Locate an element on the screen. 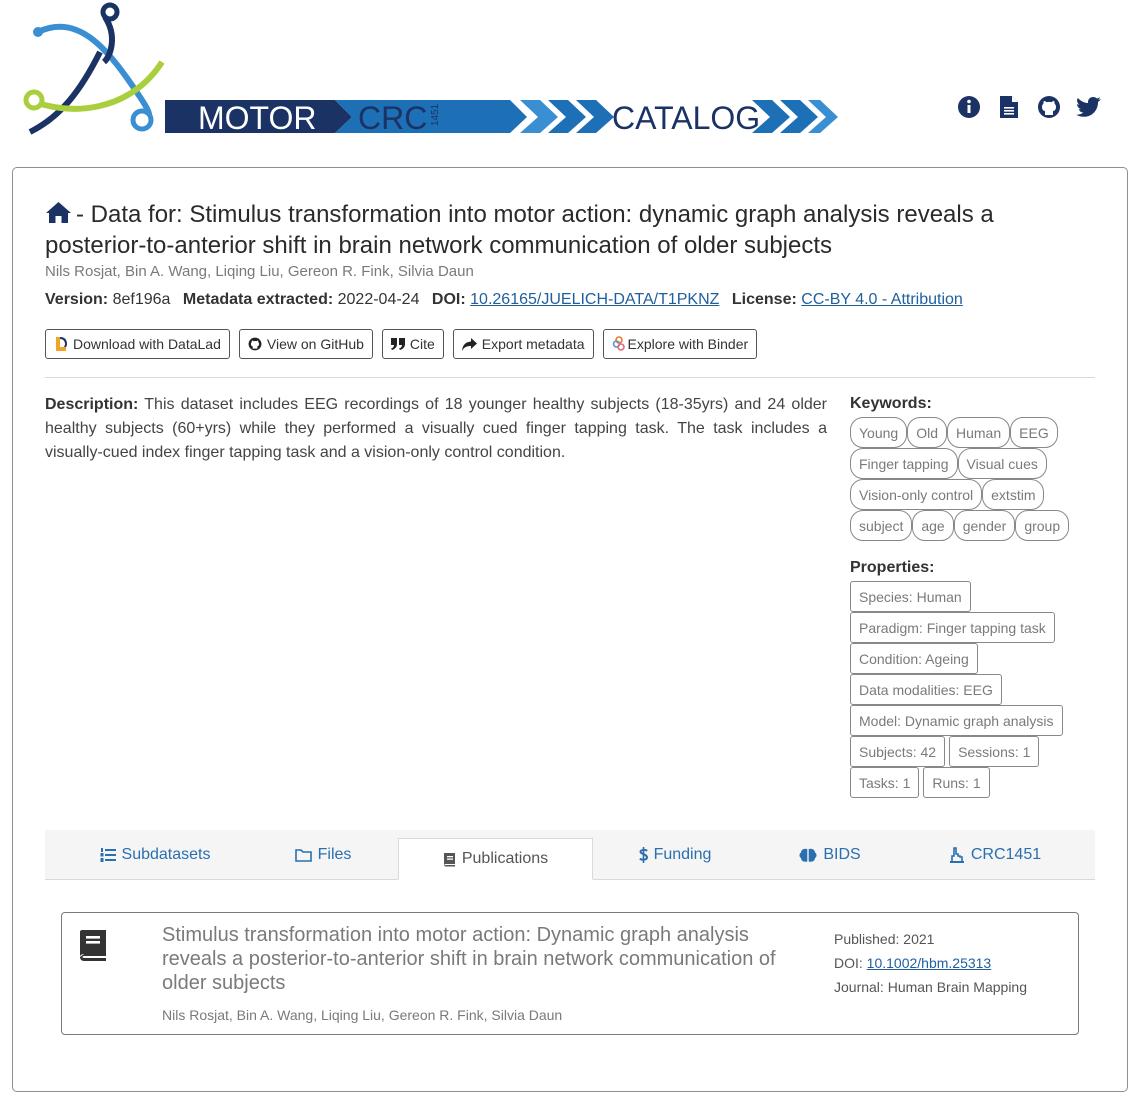 This screenshot has height=1098, width=1142. keyword-tag: Finger tapping is located at coordinates (904, 463).